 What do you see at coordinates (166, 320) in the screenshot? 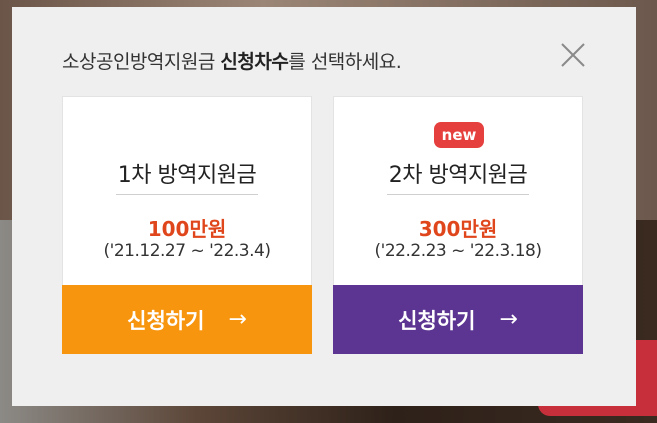
I see `round-1-apply-label: 신청하기` at bounding box center [166, 320].